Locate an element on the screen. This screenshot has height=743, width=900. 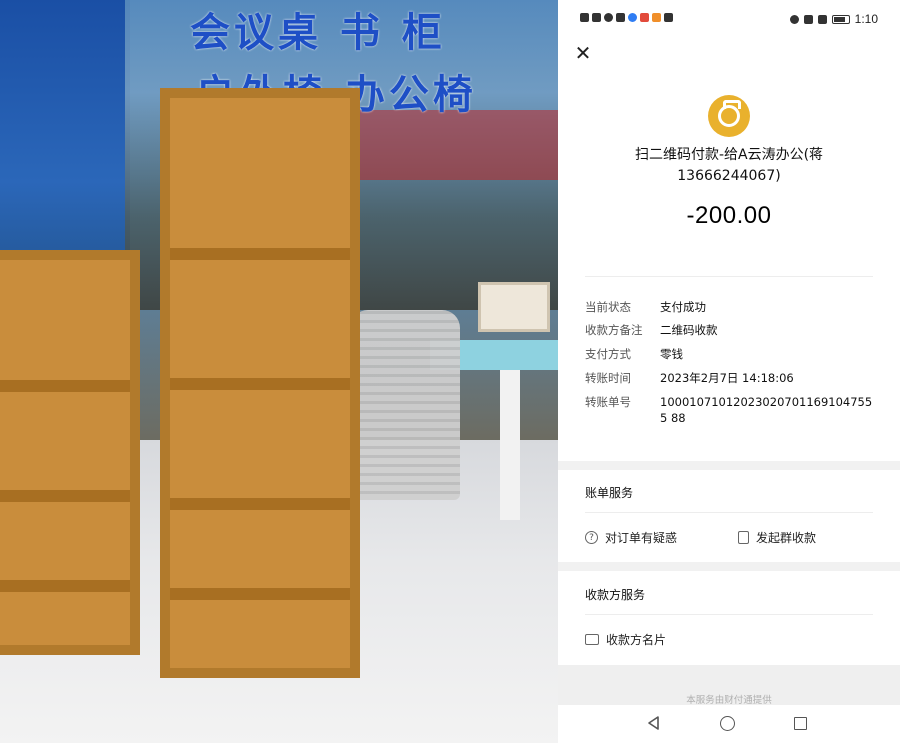
wifi-icon is located at coordinates (608, 17).